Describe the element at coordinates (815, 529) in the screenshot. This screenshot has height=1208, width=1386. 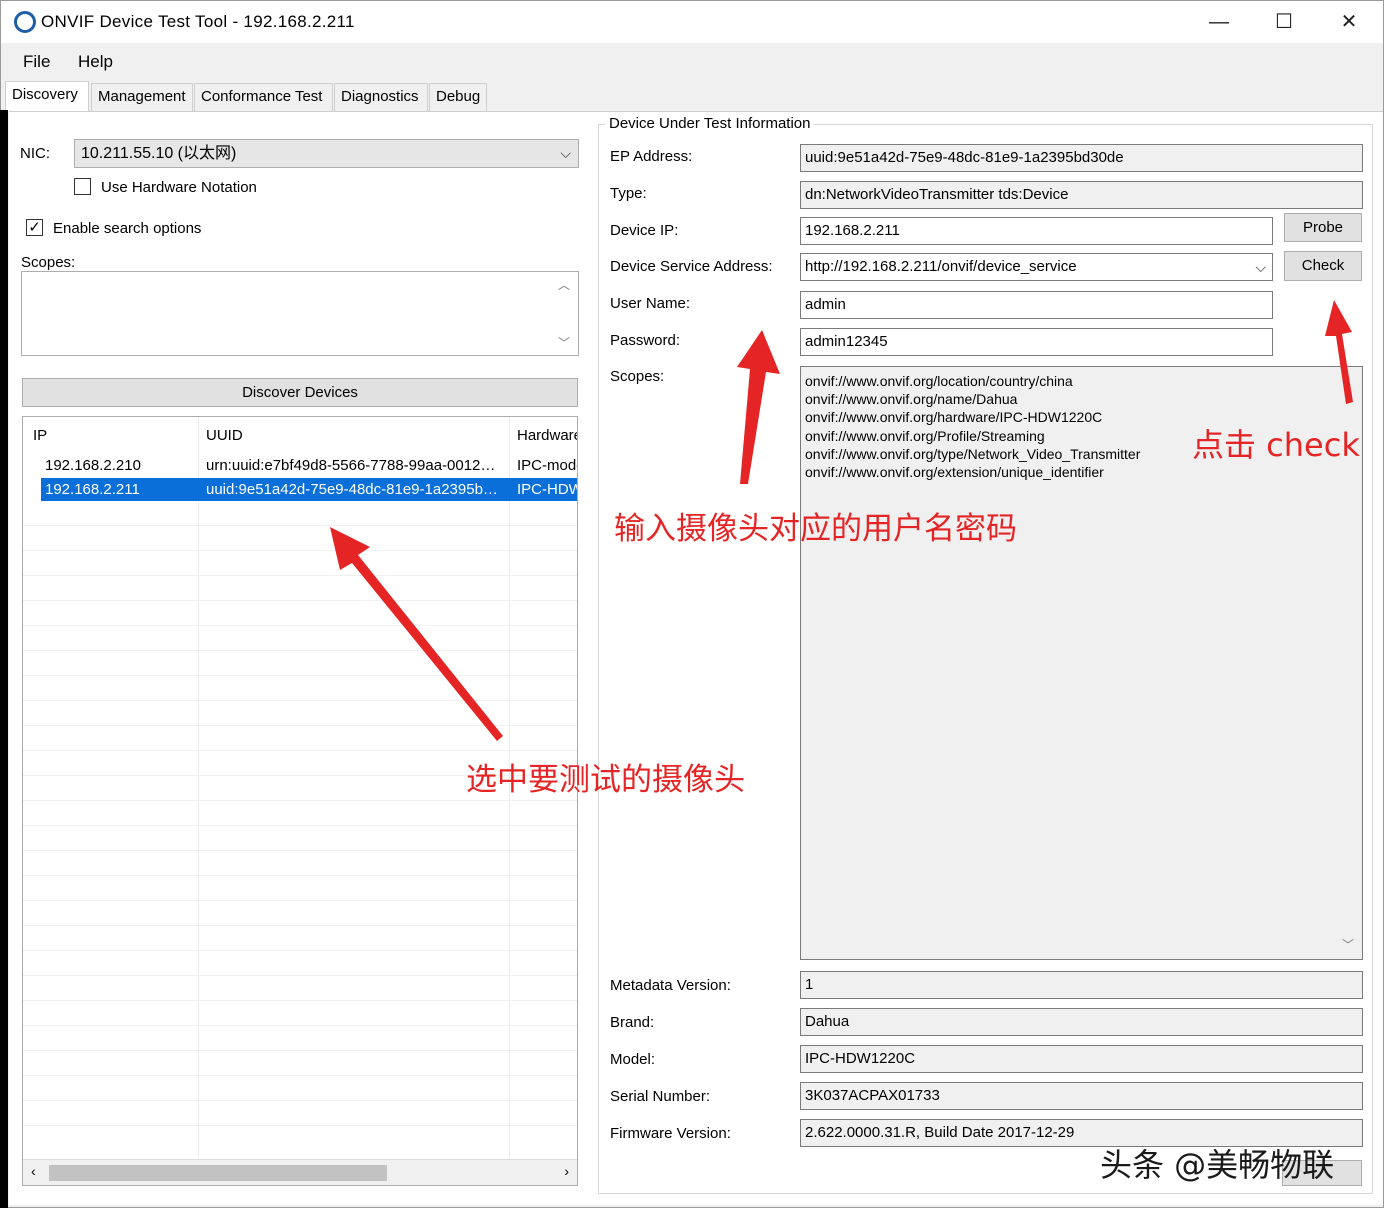
I see `annotation-enter-credentials: 输入摄像头对应的用户名密码` at that location.